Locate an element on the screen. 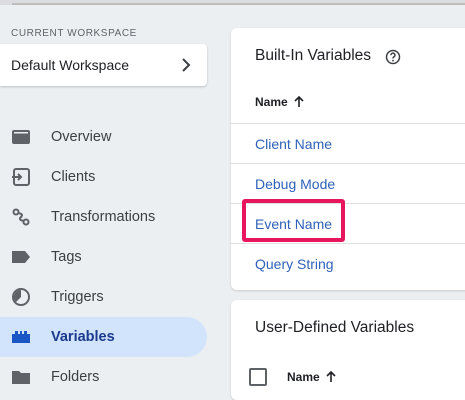 Image resolution: width=465 pixels, height=400 pixels. variable-link: Debug Mode is located at coordinates (295, 184).